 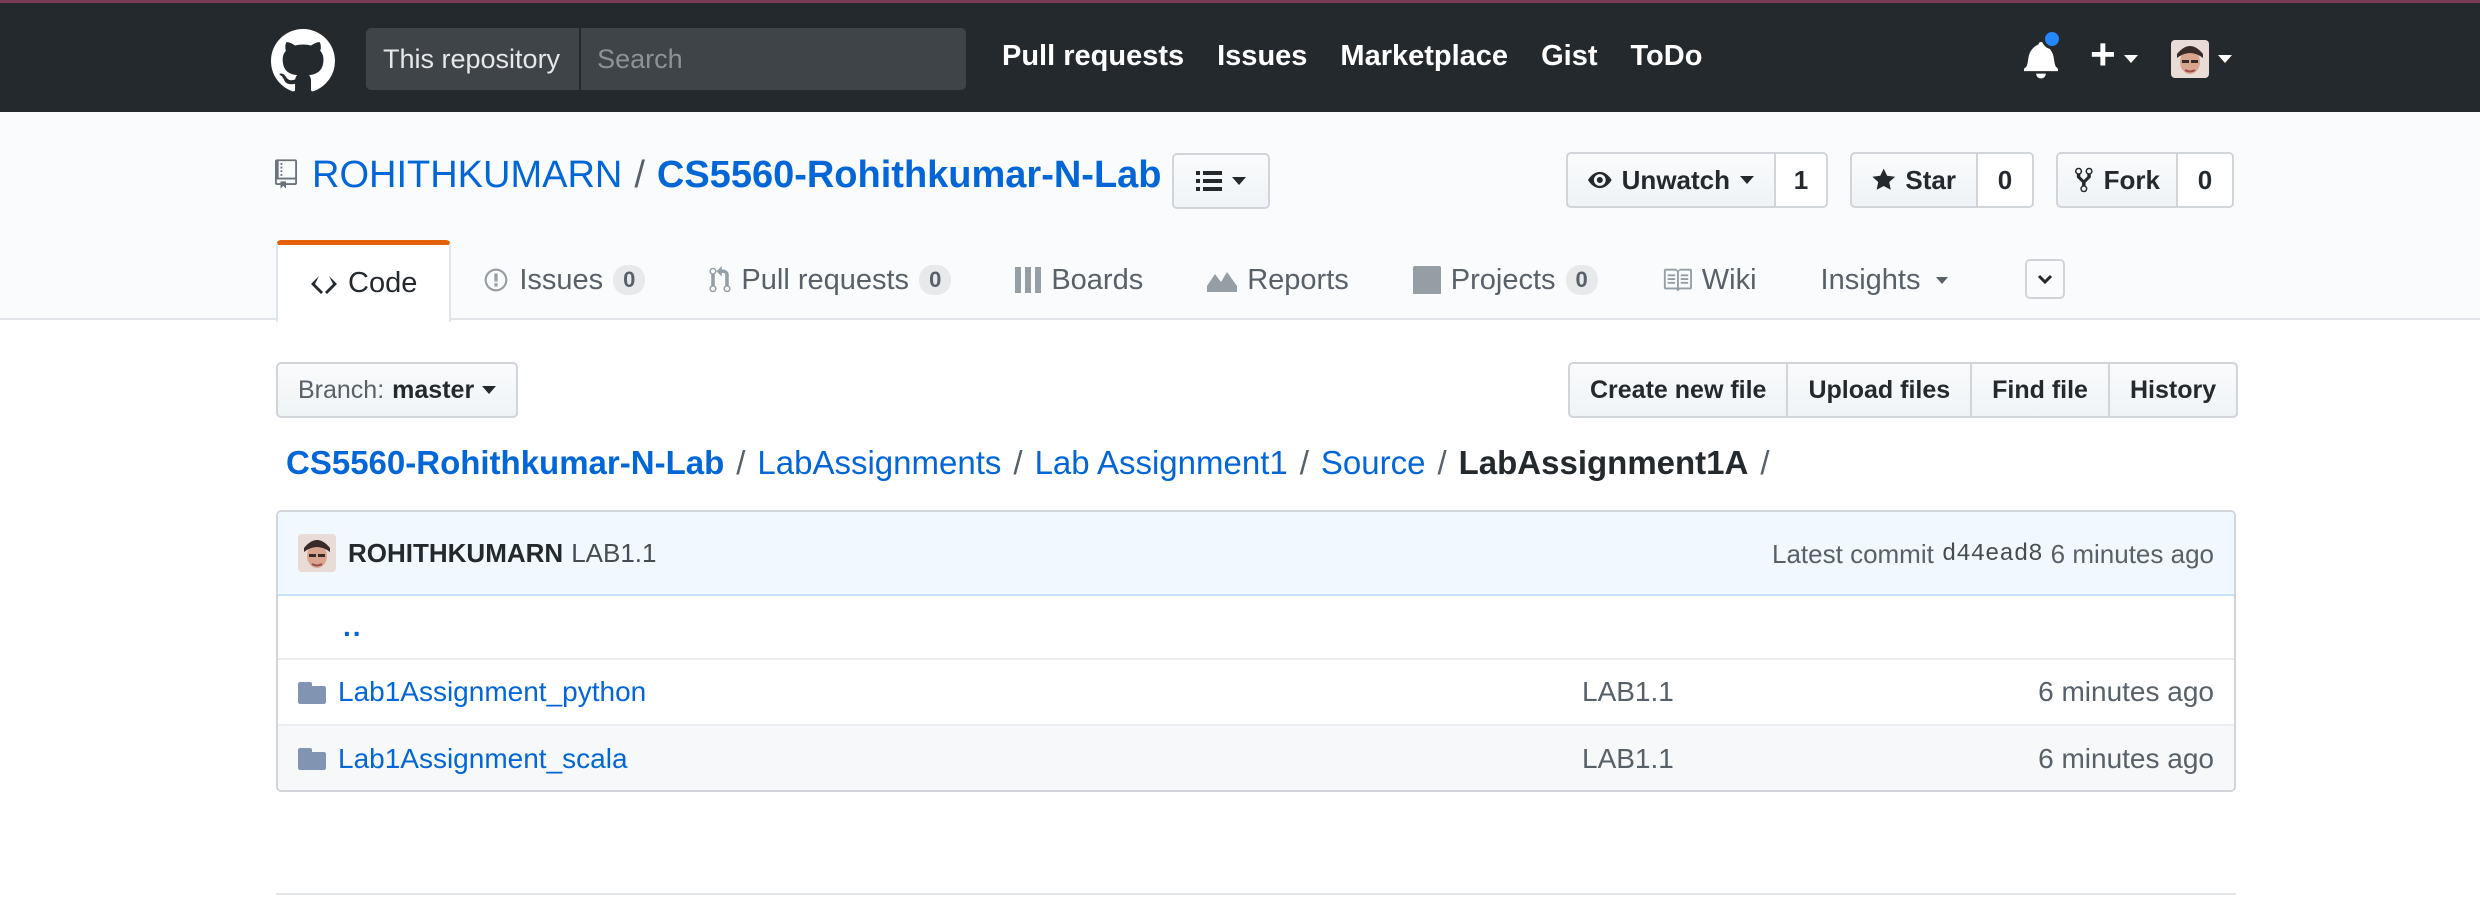 What do you see at coordinates (1505, 280) in the screenshot?
I see `tab-projects: Projects 0` at bounding box center [1505, 280].